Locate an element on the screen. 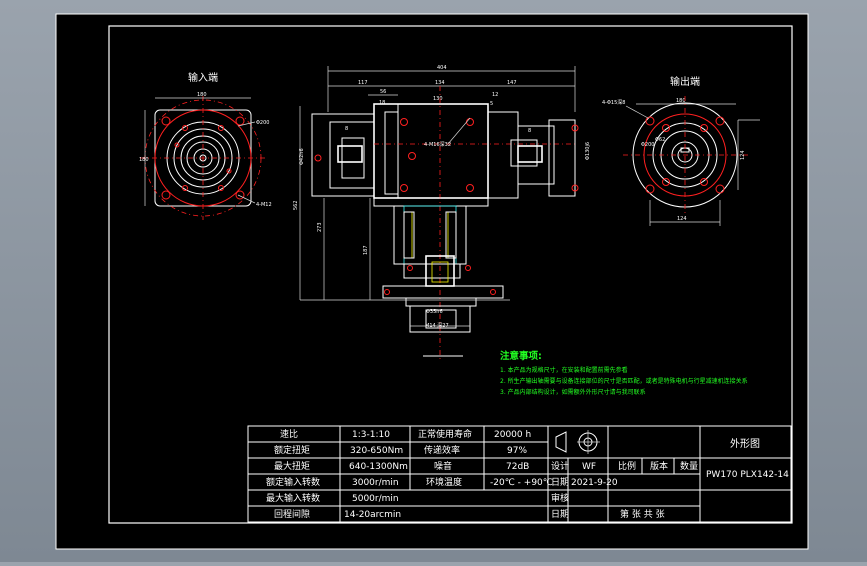 The image size is (867, 566). dimension-label: 5 is located at coordinates (491, 104).